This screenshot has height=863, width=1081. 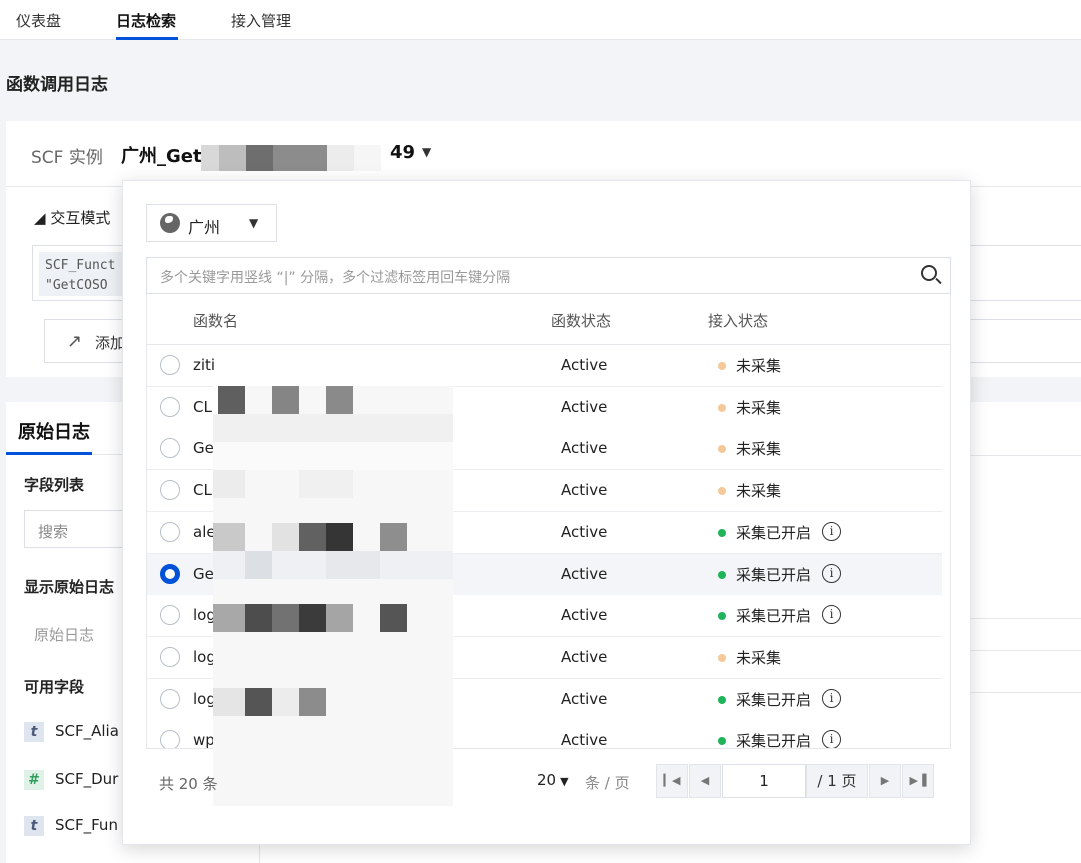 I want to click on tab-log-search: 日志检索, so click(x=146, y=20).